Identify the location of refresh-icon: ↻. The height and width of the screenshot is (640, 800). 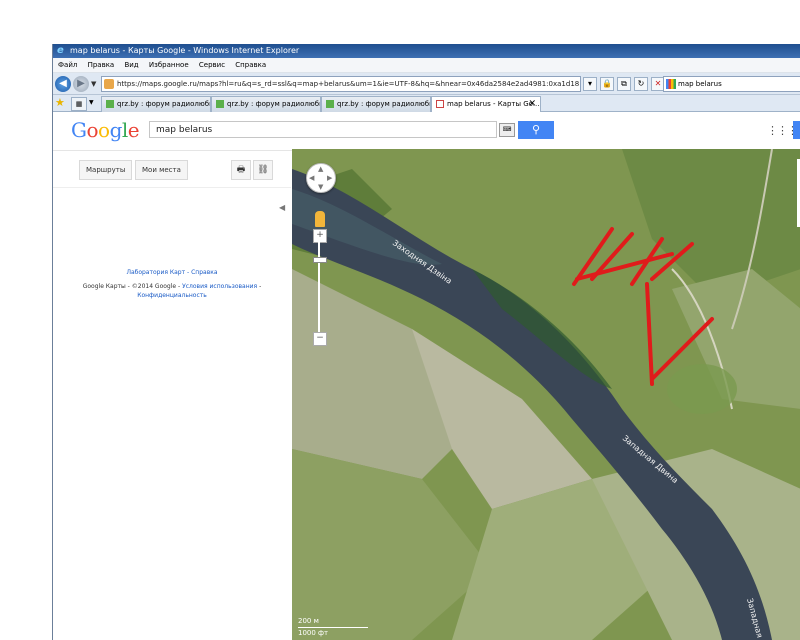
(641, 84).